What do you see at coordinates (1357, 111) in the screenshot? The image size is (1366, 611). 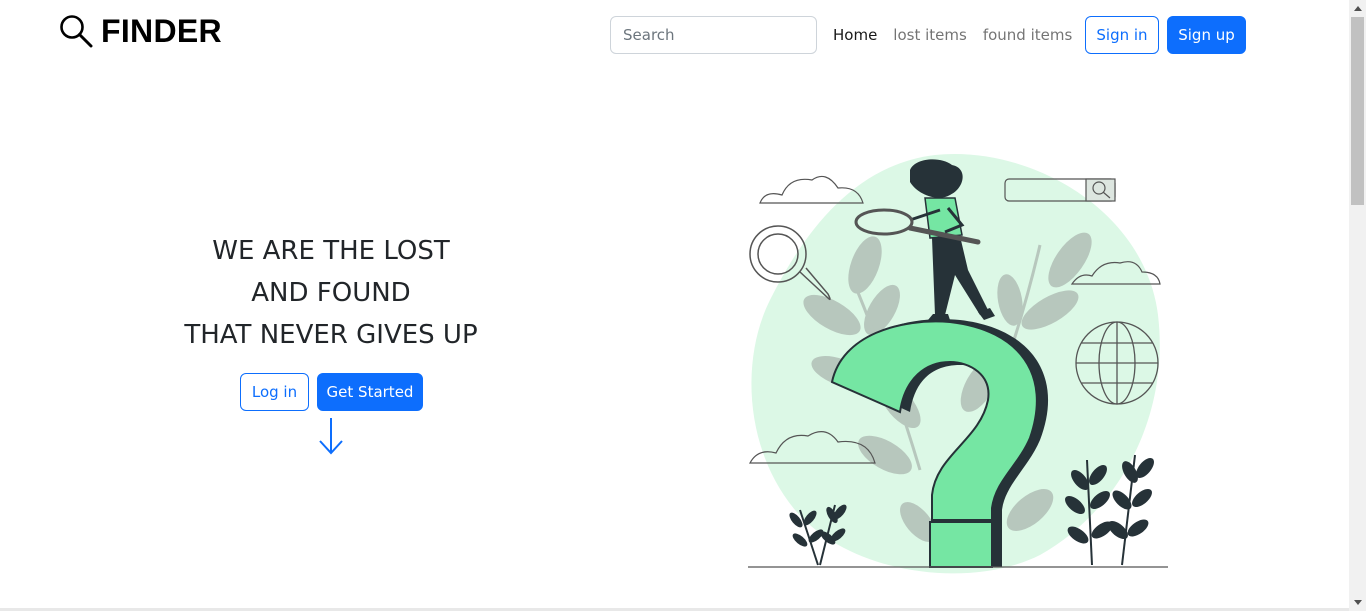 I see `scrollbar-thumb` at bounding box center [1357, 111].